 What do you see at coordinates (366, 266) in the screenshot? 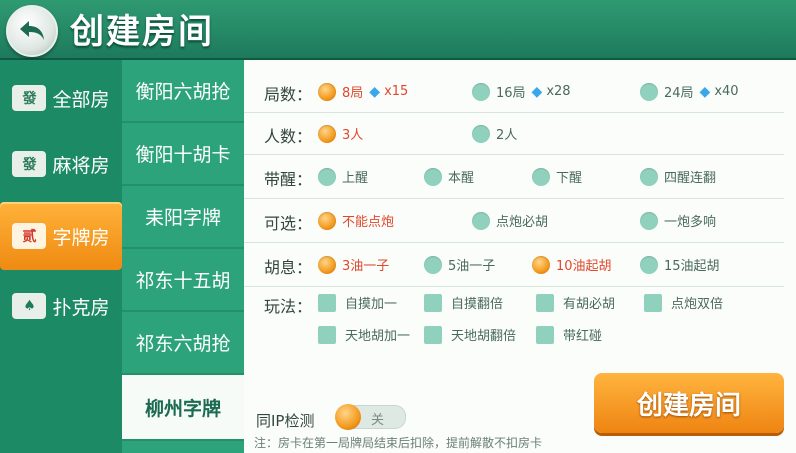
I see `option-label: 3油一子` at bounding box center [366, 266].